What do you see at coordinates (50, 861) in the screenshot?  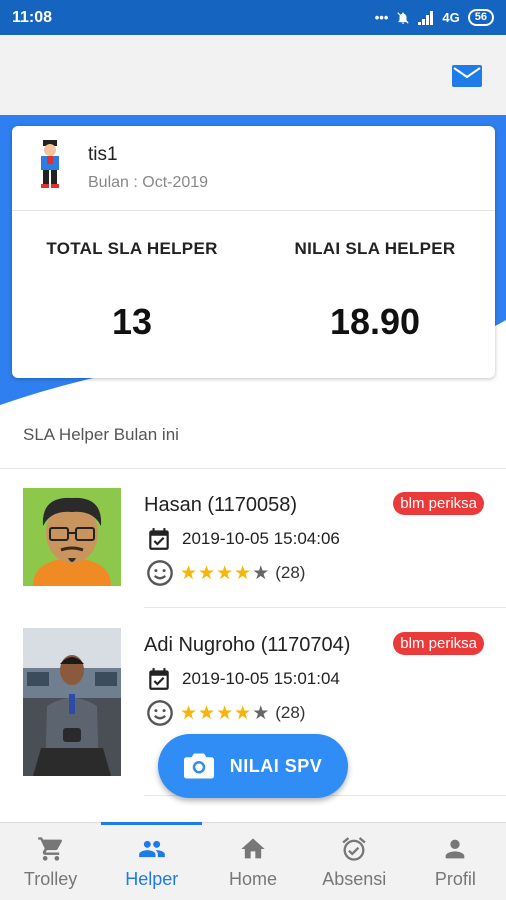 I see `nav-trolley: Trolley` at bounding box center [50, 861].